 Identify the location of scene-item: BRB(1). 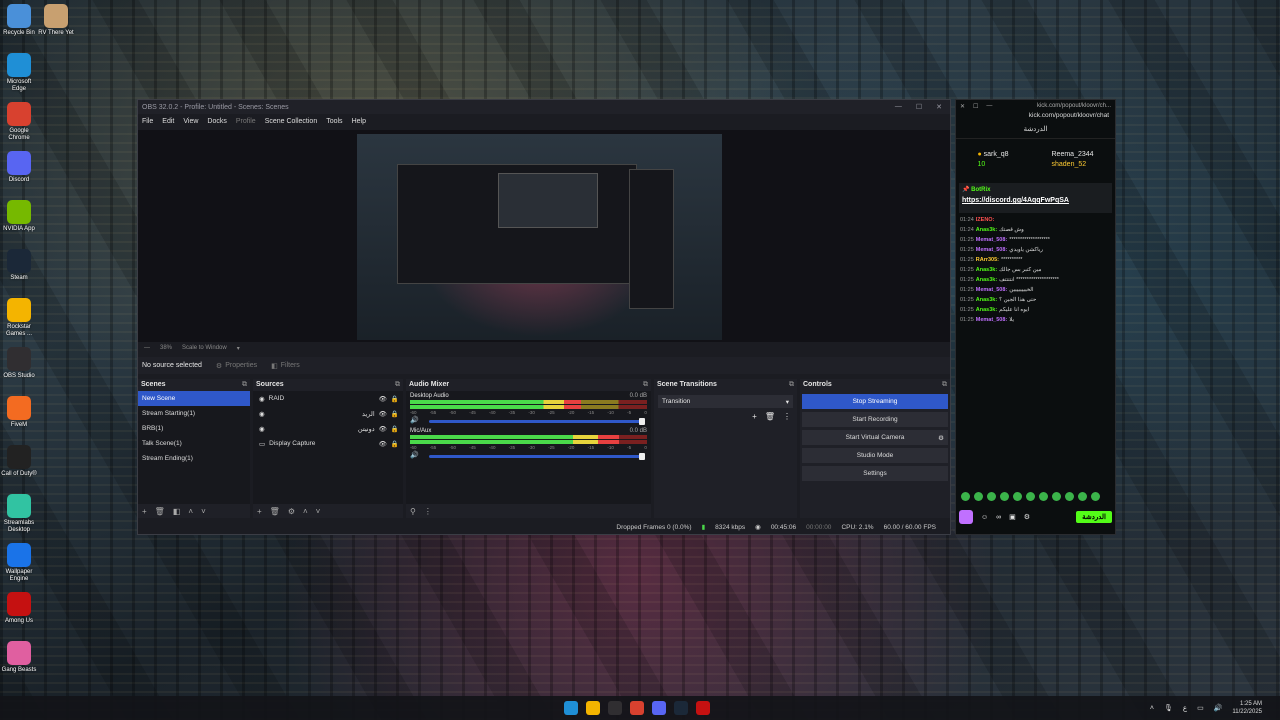
(194, 428).